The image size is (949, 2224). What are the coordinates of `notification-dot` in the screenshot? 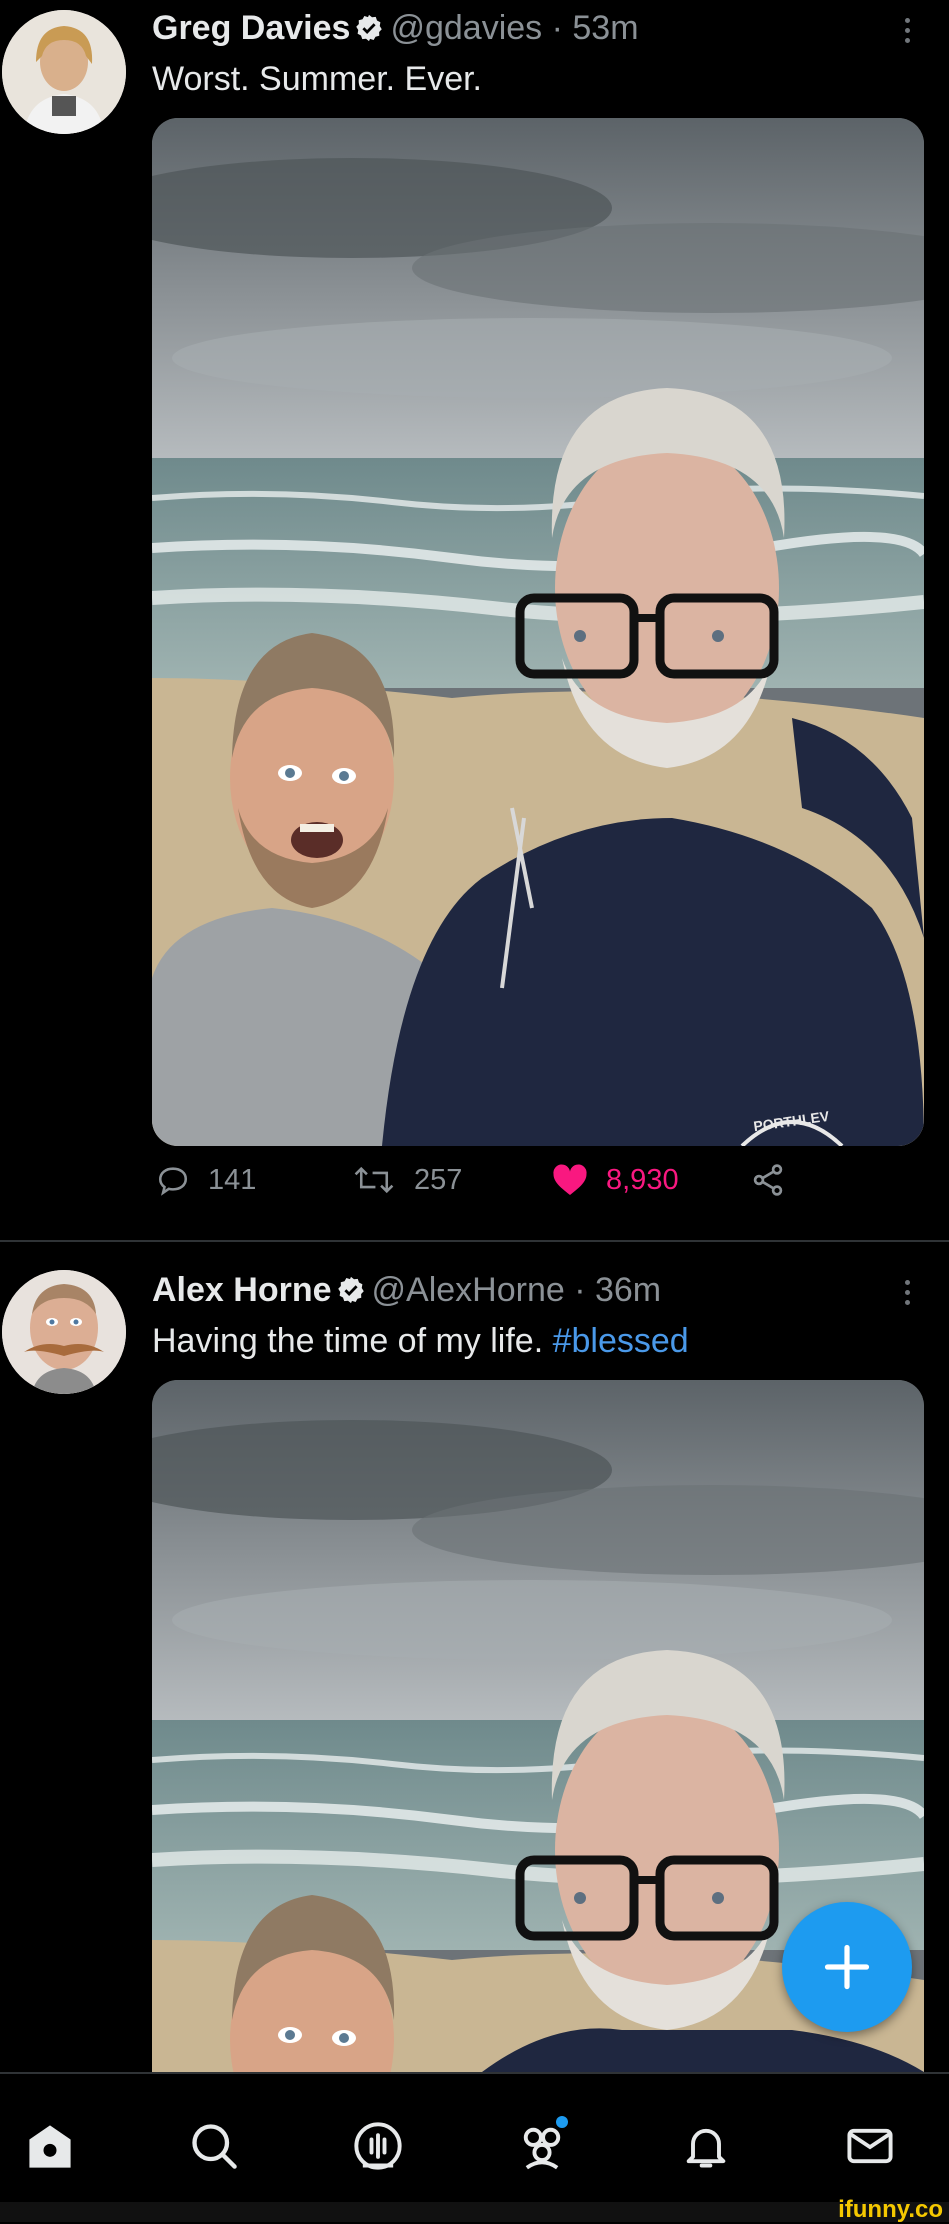 It's located at (562, 2122).